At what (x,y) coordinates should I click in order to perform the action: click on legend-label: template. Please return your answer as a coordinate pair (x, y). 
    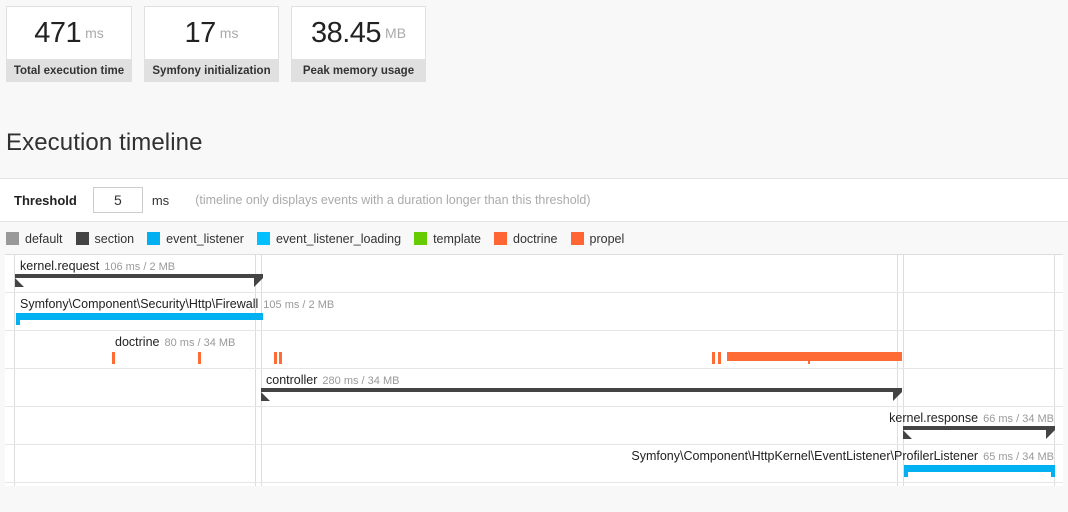
    Looking at the image, I should click on (457, 238).